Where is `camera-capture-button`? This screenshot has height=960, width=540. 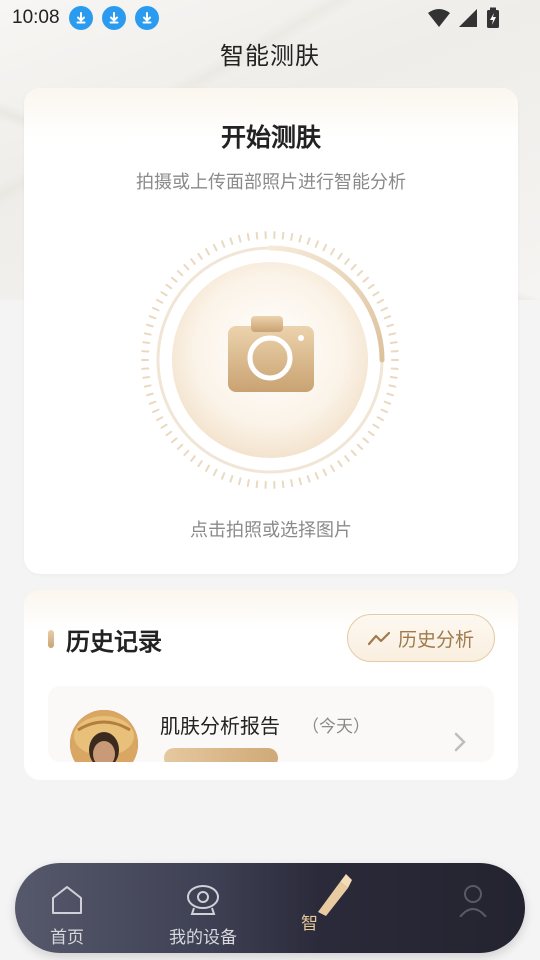 camera-capture-button is located at coordinates (270, 360).